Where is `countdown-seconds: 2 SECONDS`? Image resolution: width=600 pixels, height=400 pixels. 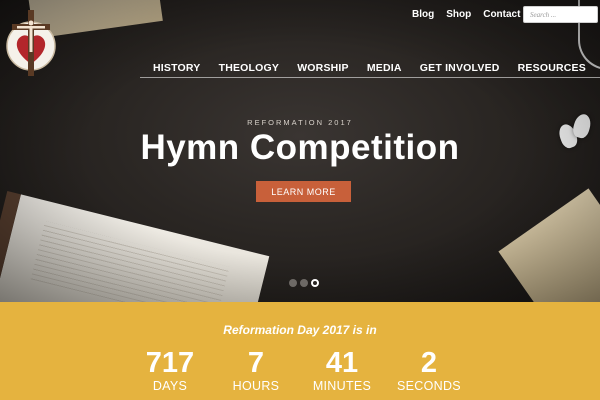 countdown-seconds: 2 SECONDS is located at coordinates (429, 371).